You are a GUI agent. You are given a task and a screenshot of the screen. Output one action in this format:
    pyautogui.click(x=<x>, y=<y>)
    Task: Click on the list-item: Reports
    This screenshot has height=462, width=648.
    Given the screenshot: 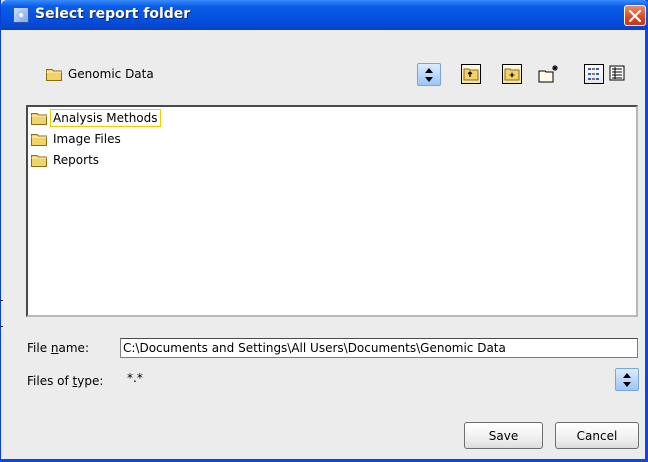 What is the action you would take?
    pyautogui.click(x=66, y=160)
    